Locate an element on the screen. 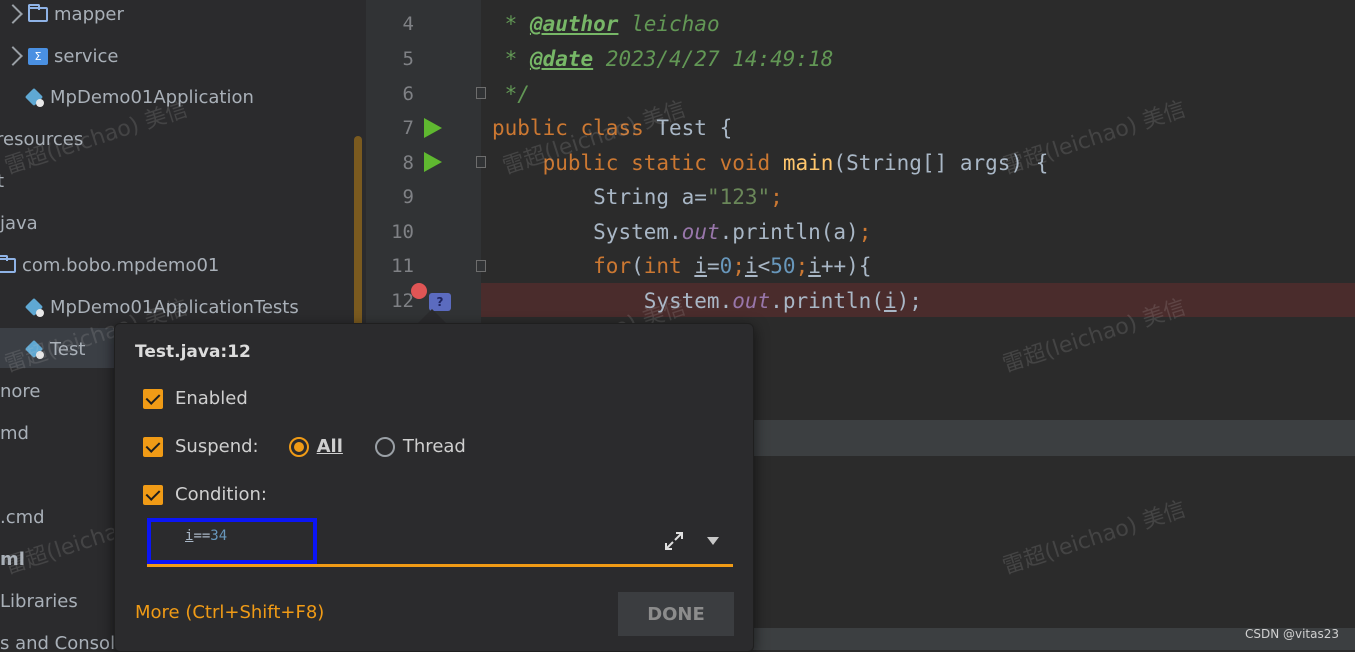 This screenshot has width=1355, height=652. method-name: main is located at coordinates (808, 163).